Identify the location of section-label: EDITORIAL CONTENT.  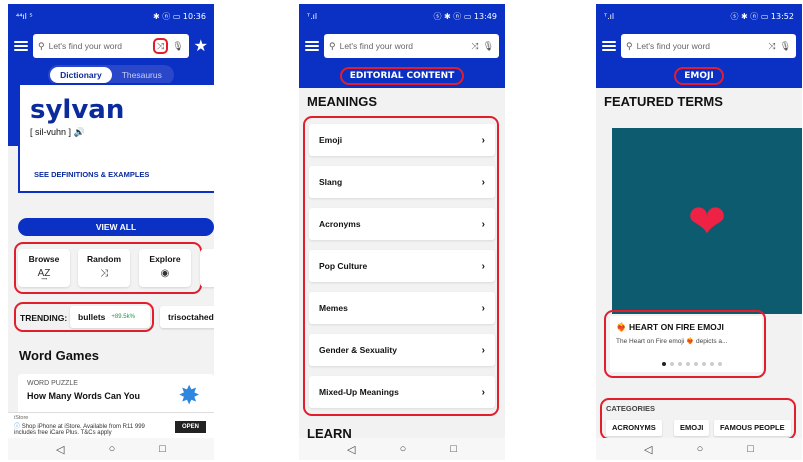
(402, 76).